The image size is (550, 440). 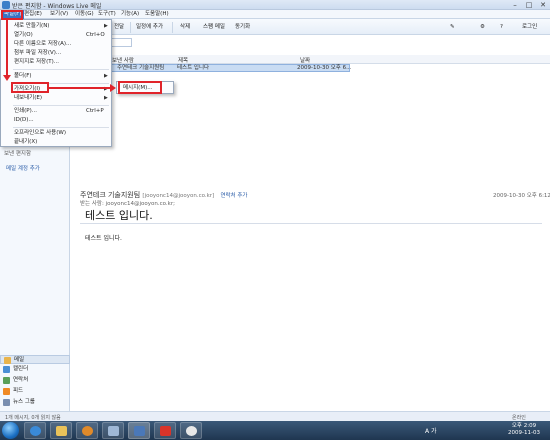 I want to click on taskbar-flash, so click(x=165, y=430).